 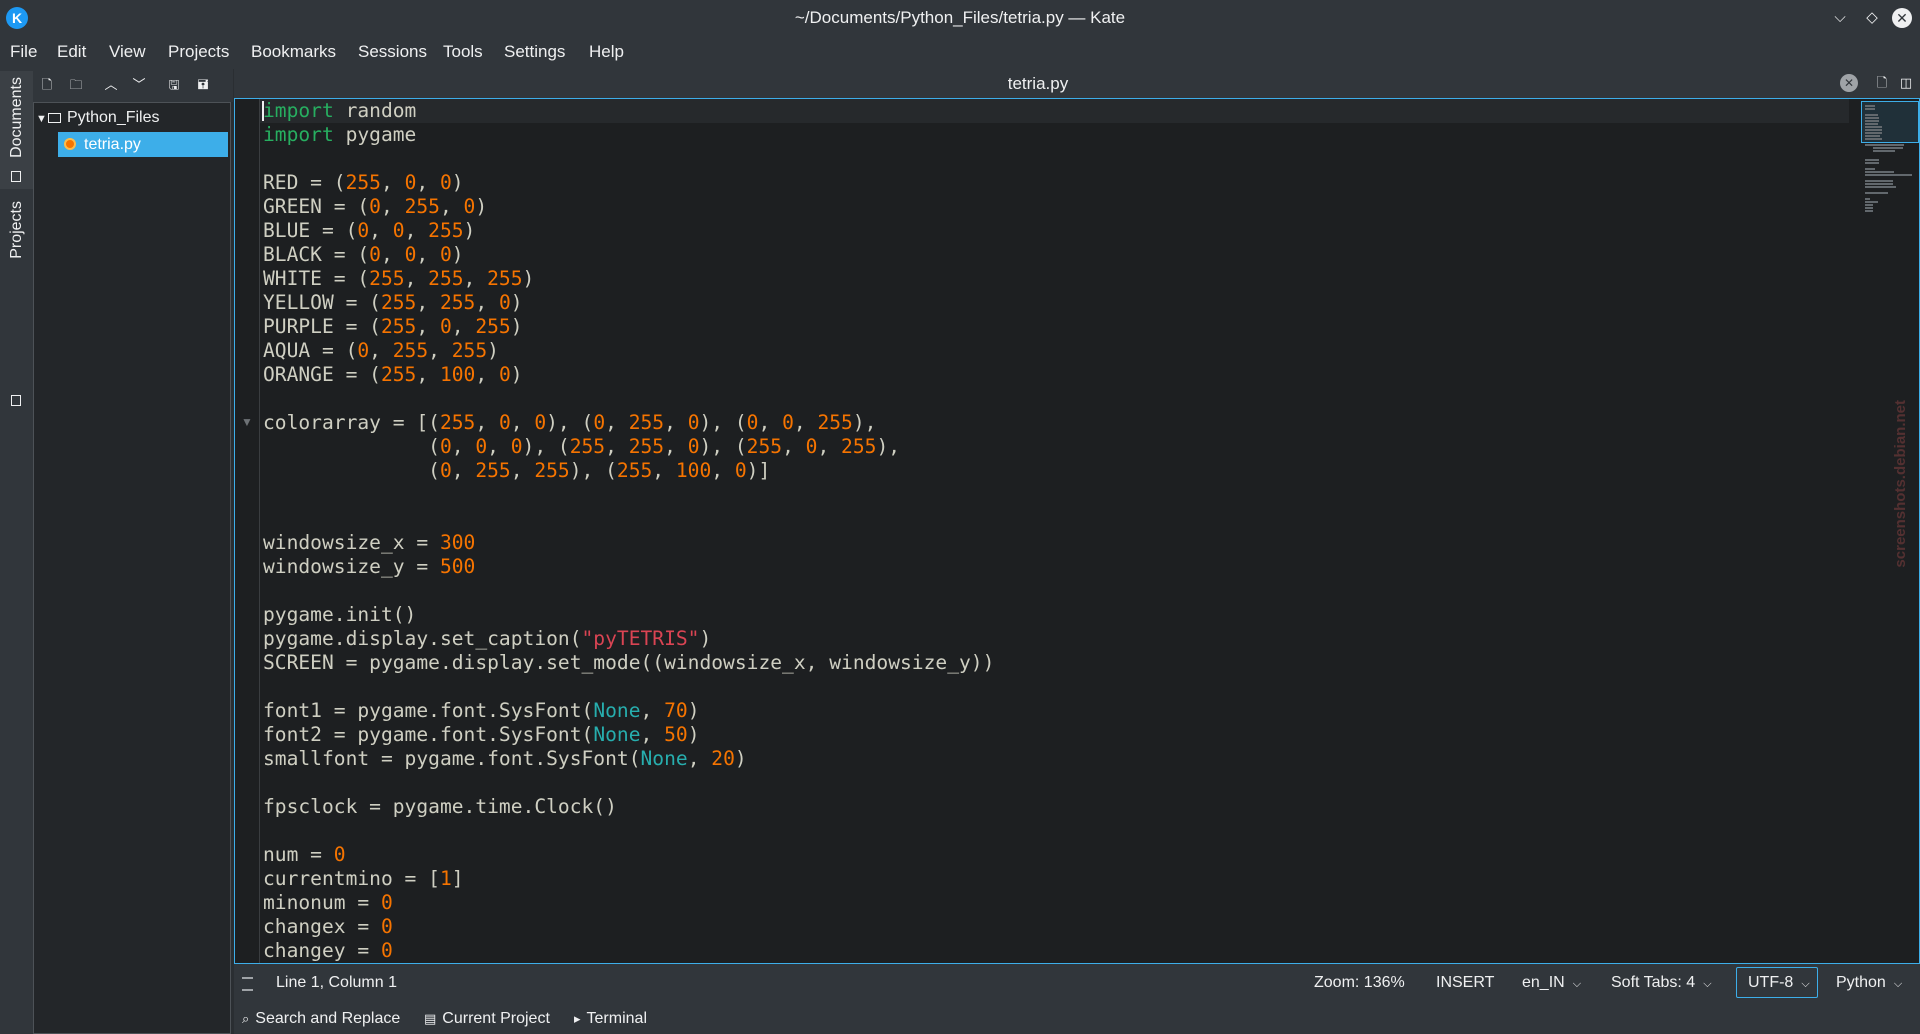 What do you see at coordinates (112, 144) in the screenshot?
I see `file-label: tetria.py` at bounding box center [112, 144].